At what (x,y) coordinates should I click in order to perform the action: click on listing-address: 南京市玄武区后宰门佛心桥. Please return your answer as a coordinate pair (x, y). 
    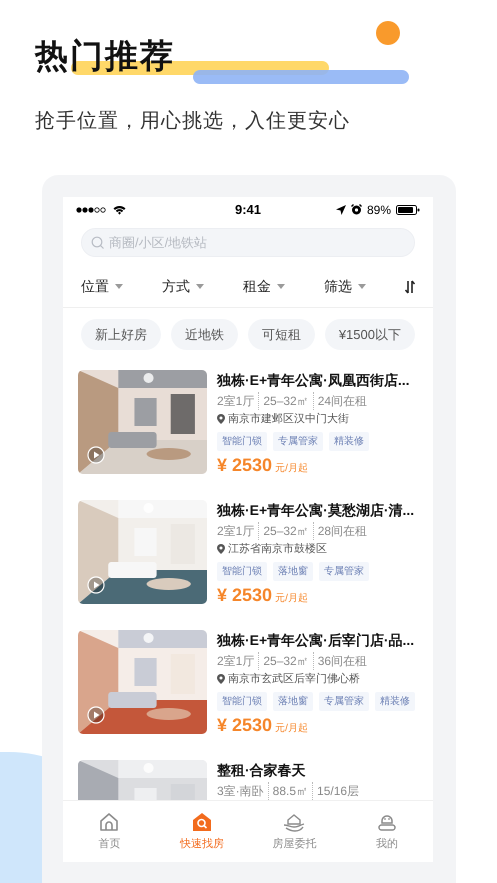
    Looking at the image, I should click on (294, 679).